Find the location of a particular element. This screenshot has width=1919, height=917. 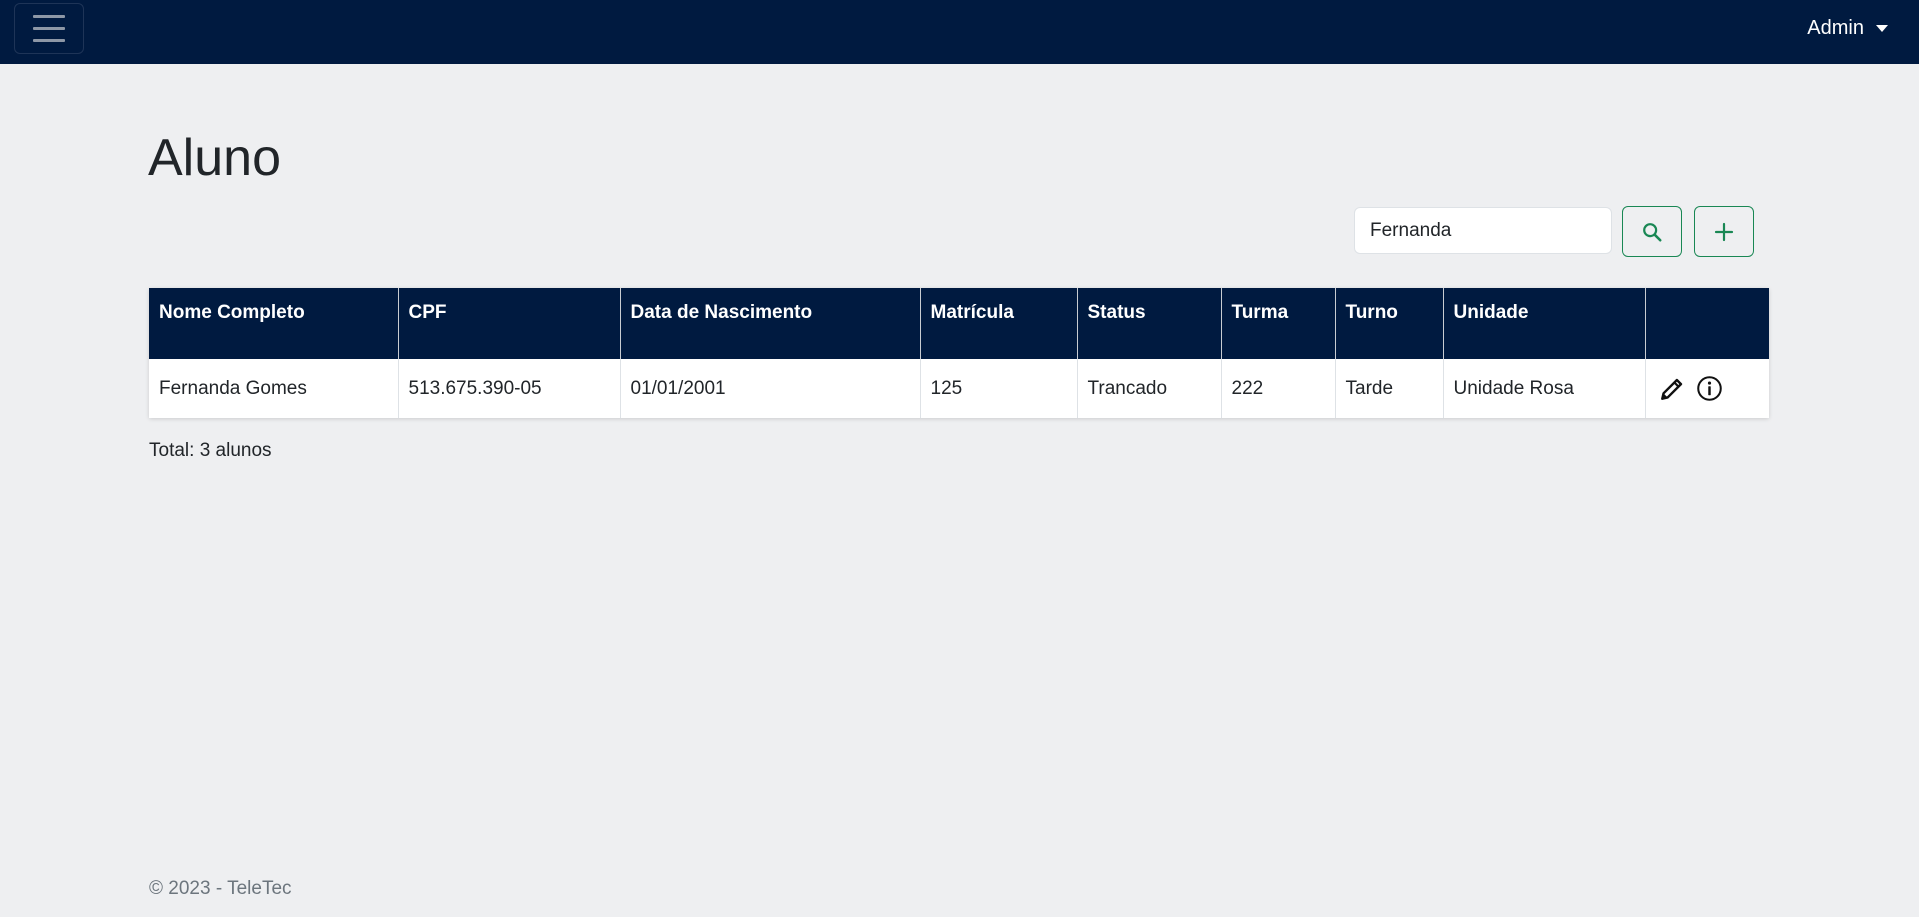

caret-down-icon is located at coordinates (1882, 28).